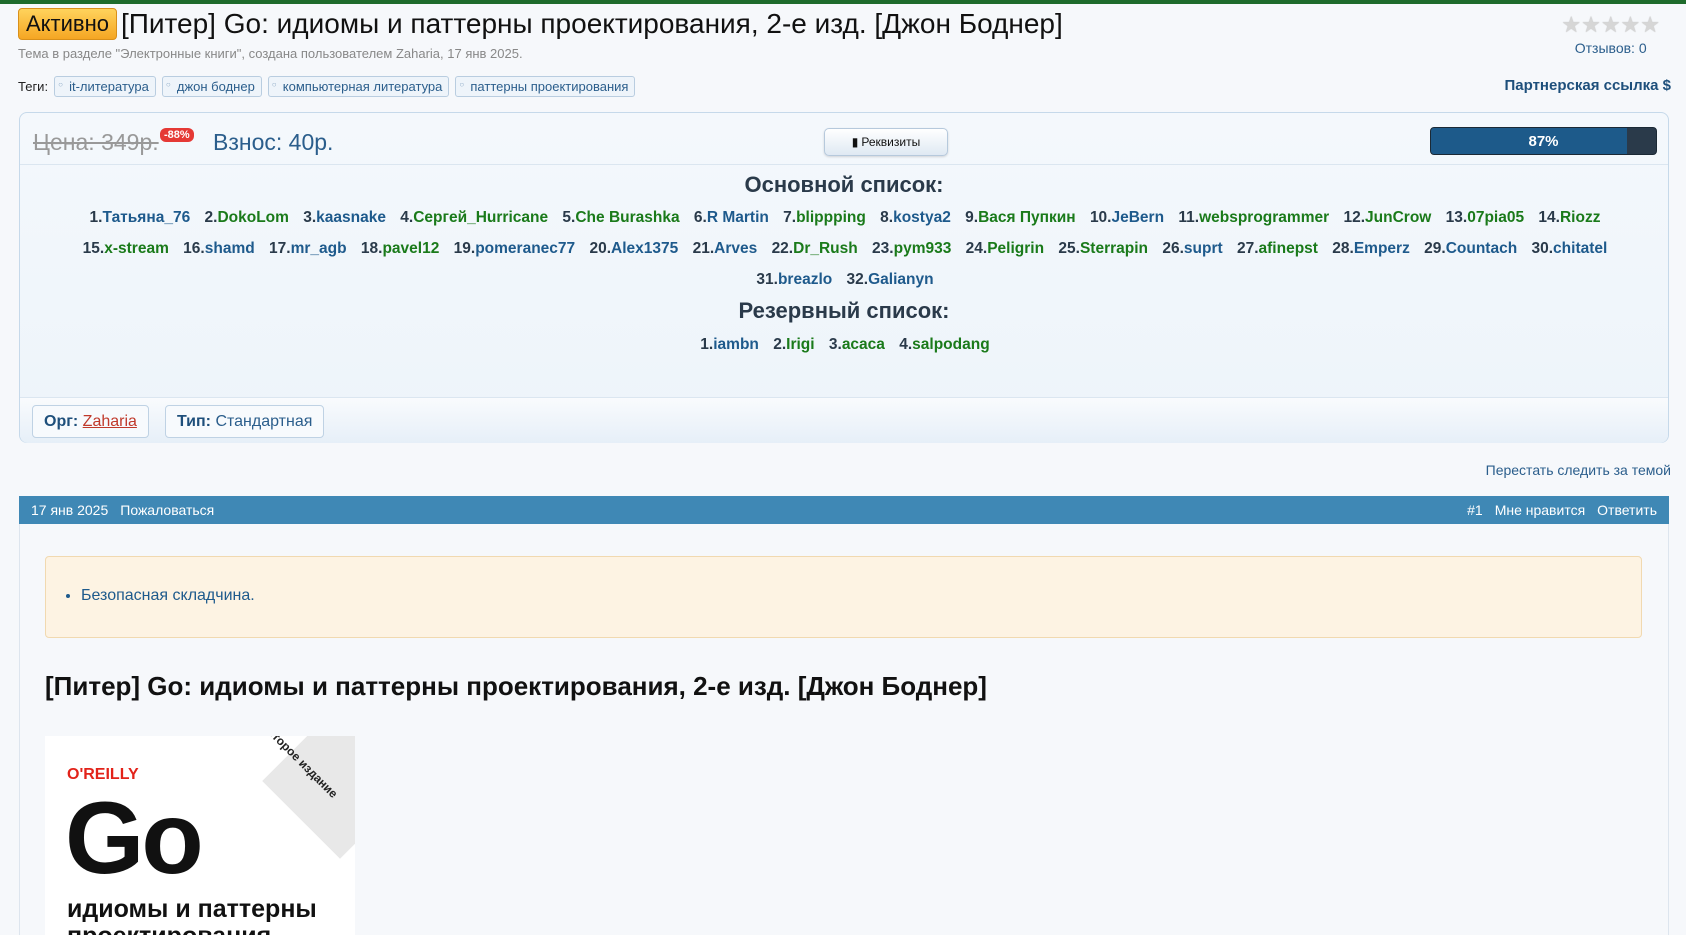  I want to click on member-item: 31.breazlo, so click(794, 279).